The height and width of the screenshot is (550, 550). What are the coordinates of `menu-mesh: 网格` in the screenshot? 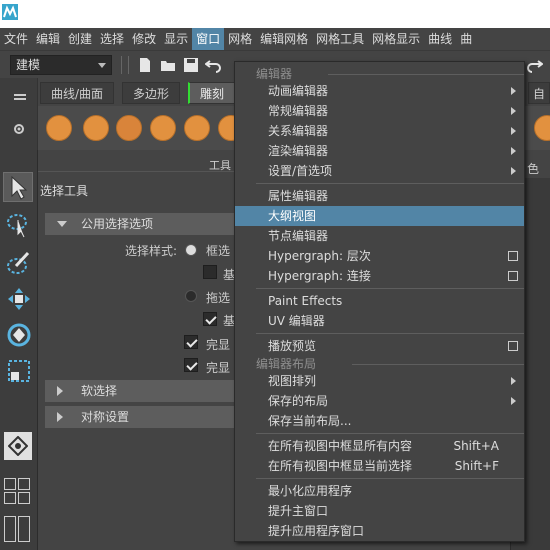 It's located at (240, 39).